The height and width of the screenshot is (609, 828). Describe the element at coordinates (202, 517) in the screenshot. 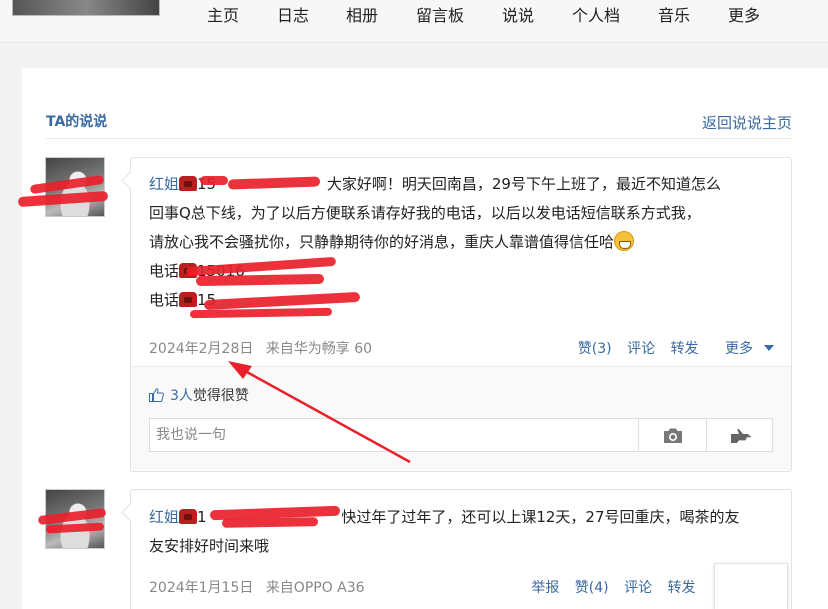

I see `author-phone-fragment: 1` at that location.